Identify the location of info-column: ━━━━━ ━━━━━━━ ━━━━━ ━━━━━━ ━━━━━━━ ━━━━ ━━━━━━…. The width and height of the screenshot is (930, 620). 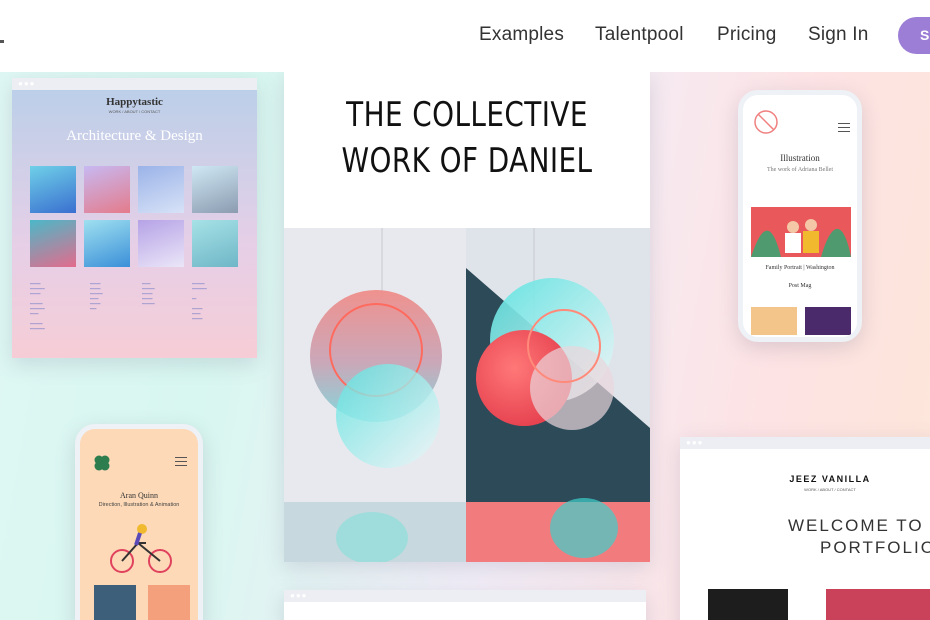
(37, 306).